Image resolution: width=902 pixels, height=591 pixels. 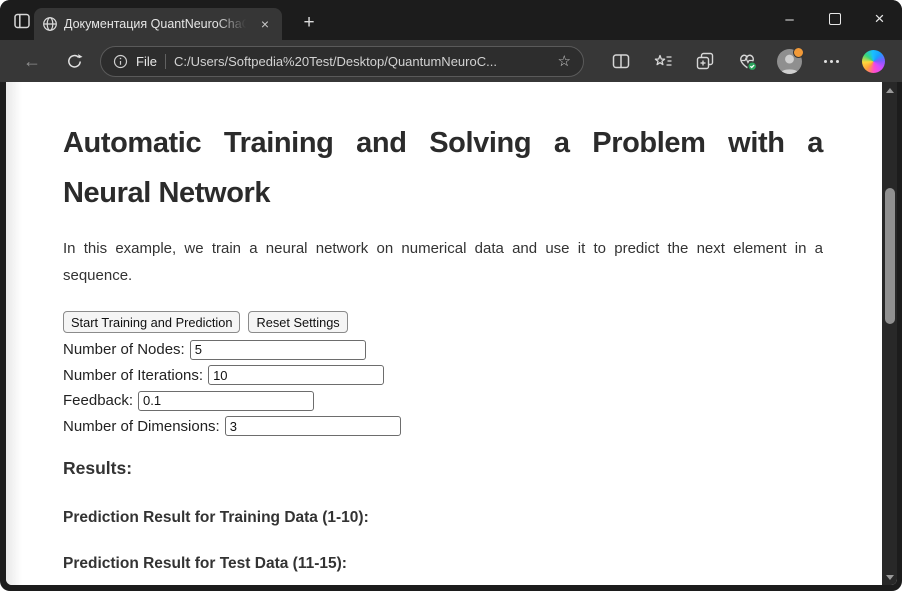 I want to click on url-scheme-label: File, so click(x=146, y=61).